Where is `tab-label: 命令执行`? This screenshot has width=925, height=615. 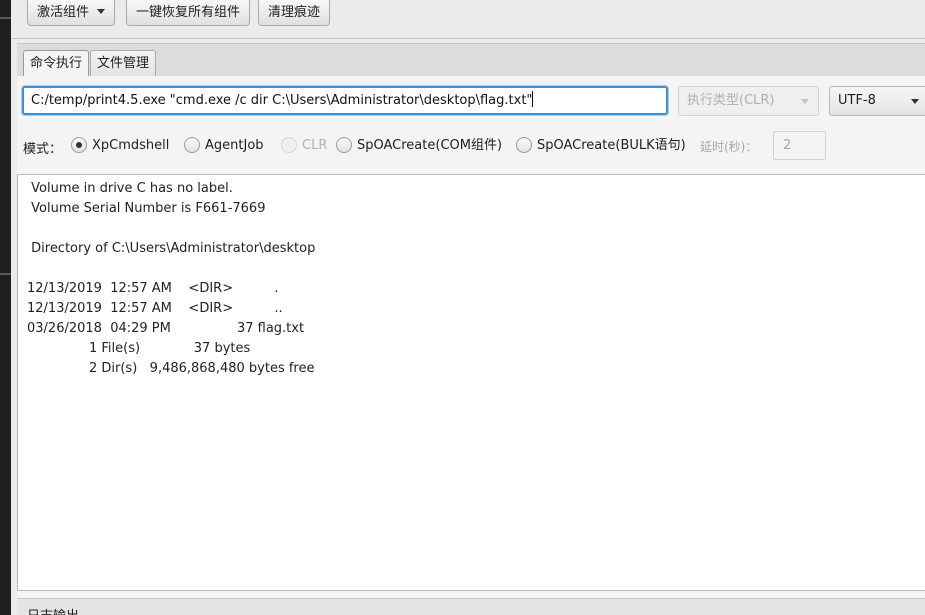 tab-label: 命令执行 is located at coordinates (56, 63).